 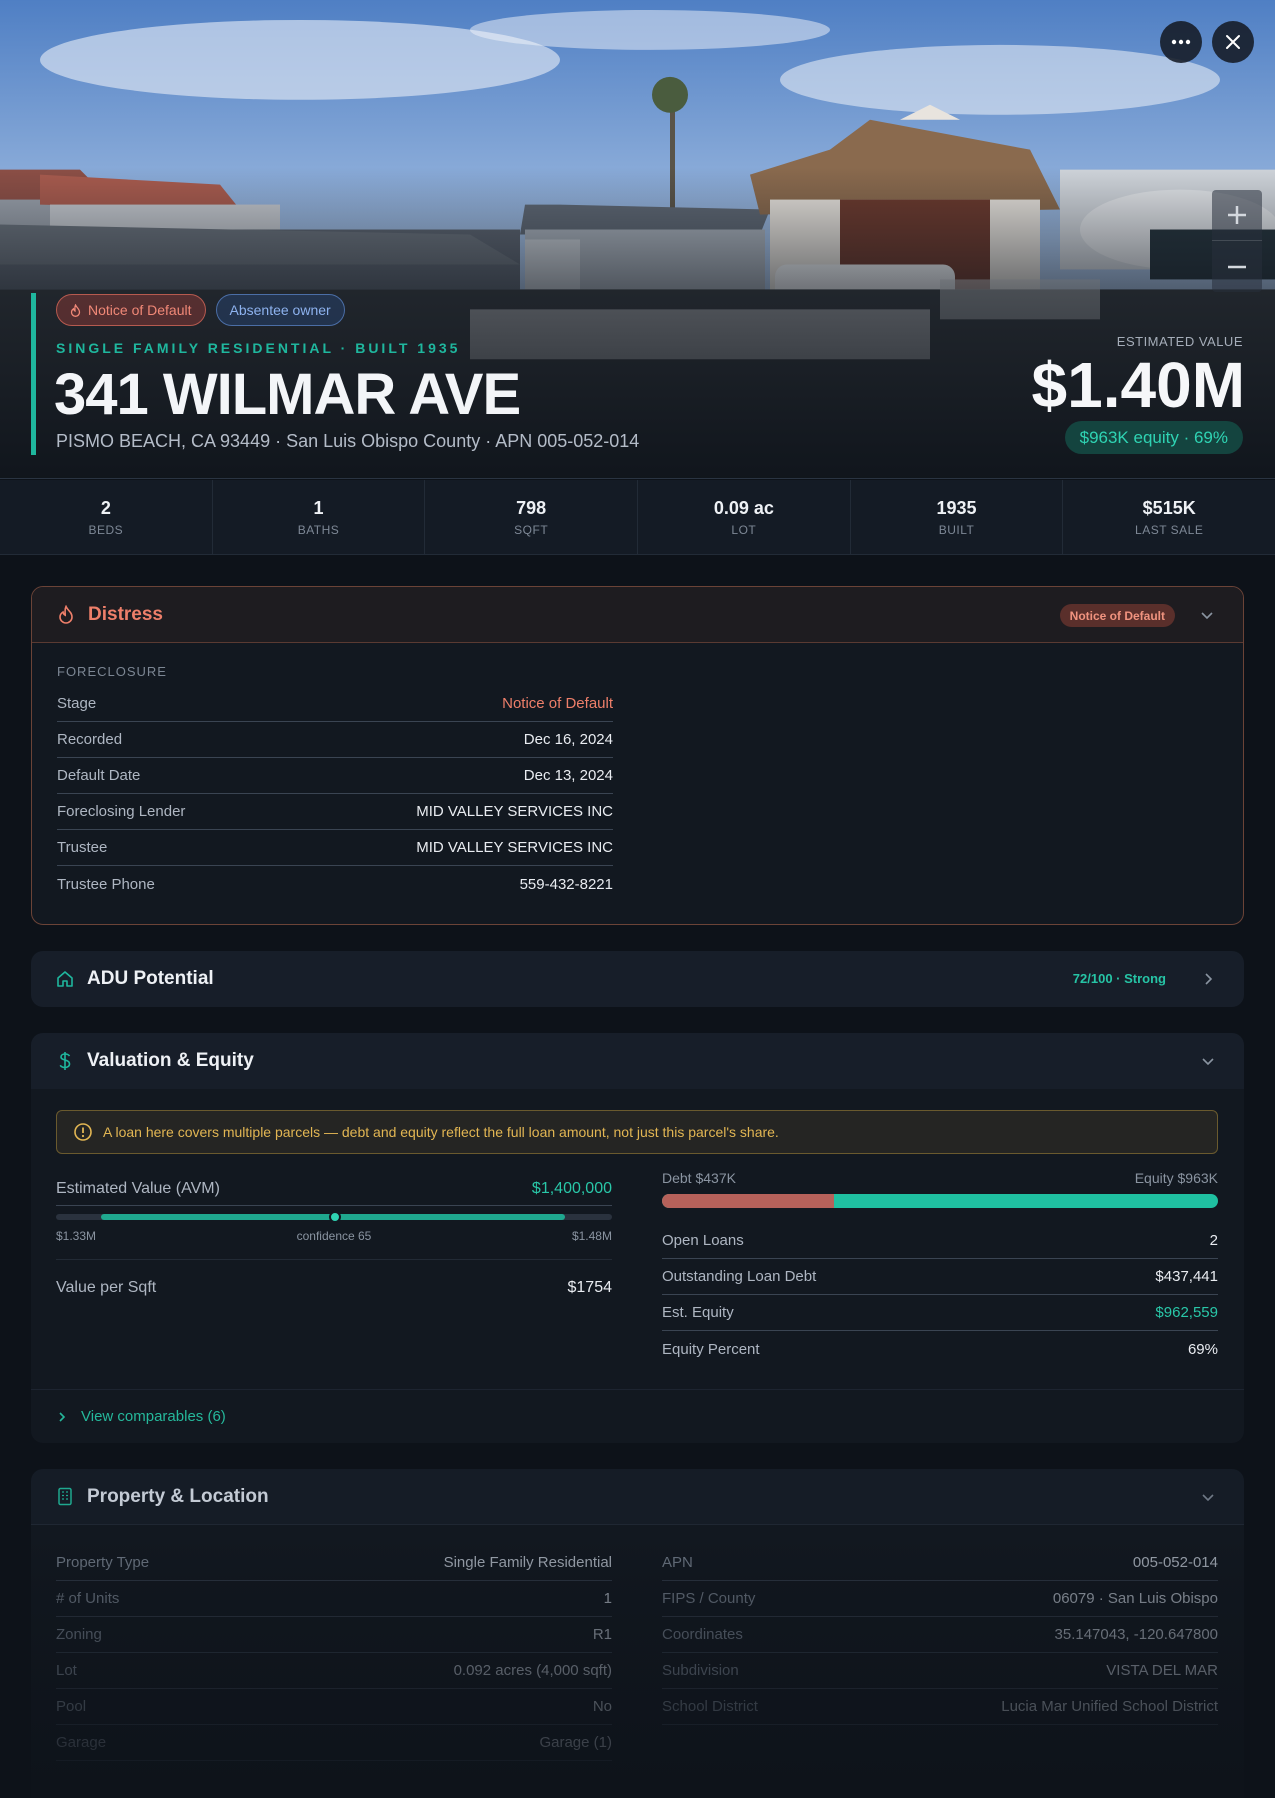 I want to click on kv-key: Pool, so click(x=71, y=1706).